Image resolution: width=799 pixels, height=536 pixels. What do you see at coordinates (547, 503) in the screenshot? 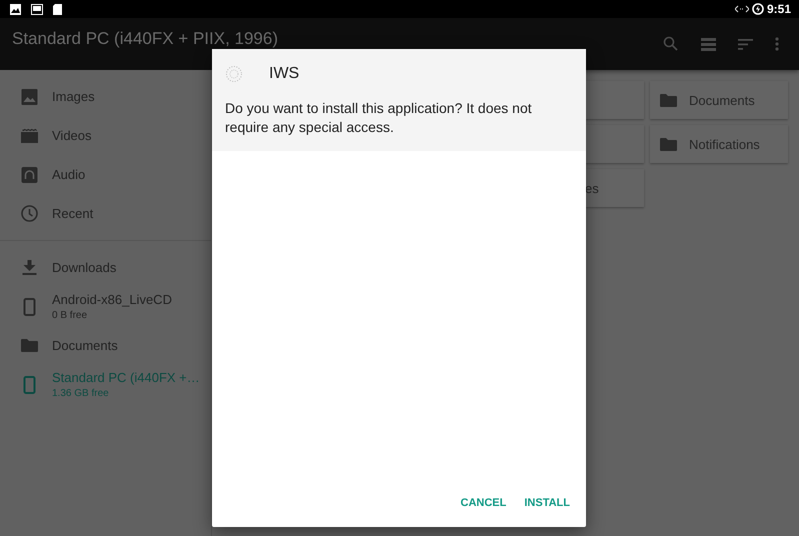
I see `install-button: INSTALL` at bounding box center [547, 503].